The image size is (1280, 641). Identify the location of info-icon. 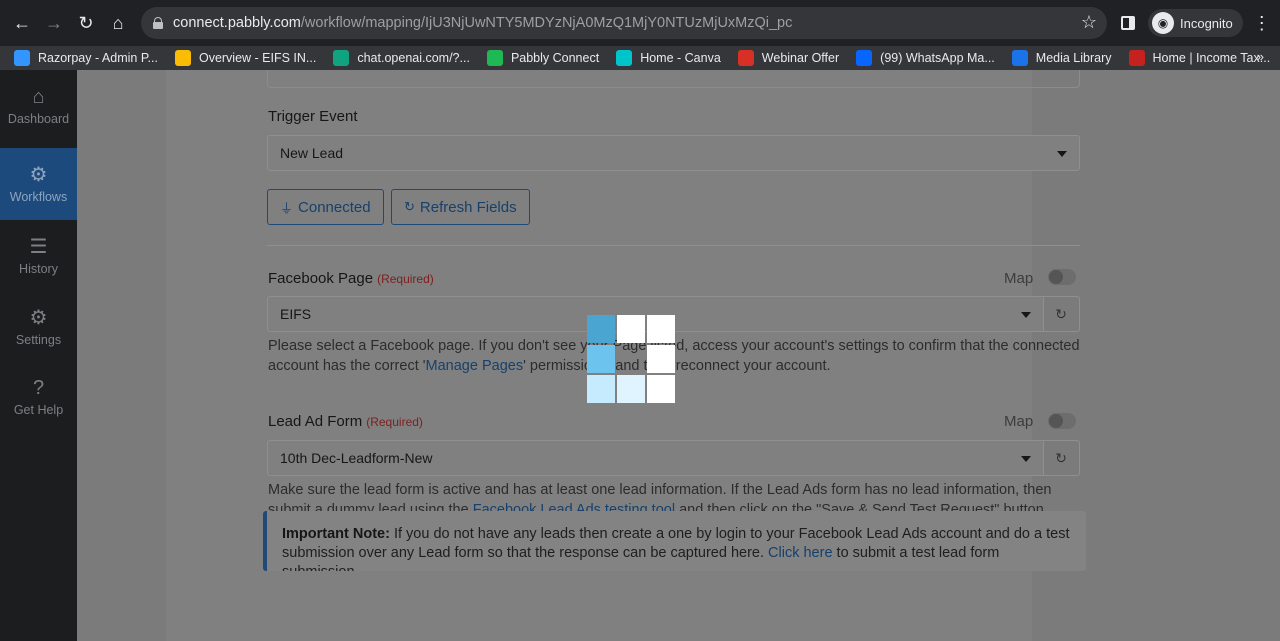
(1019, 58).